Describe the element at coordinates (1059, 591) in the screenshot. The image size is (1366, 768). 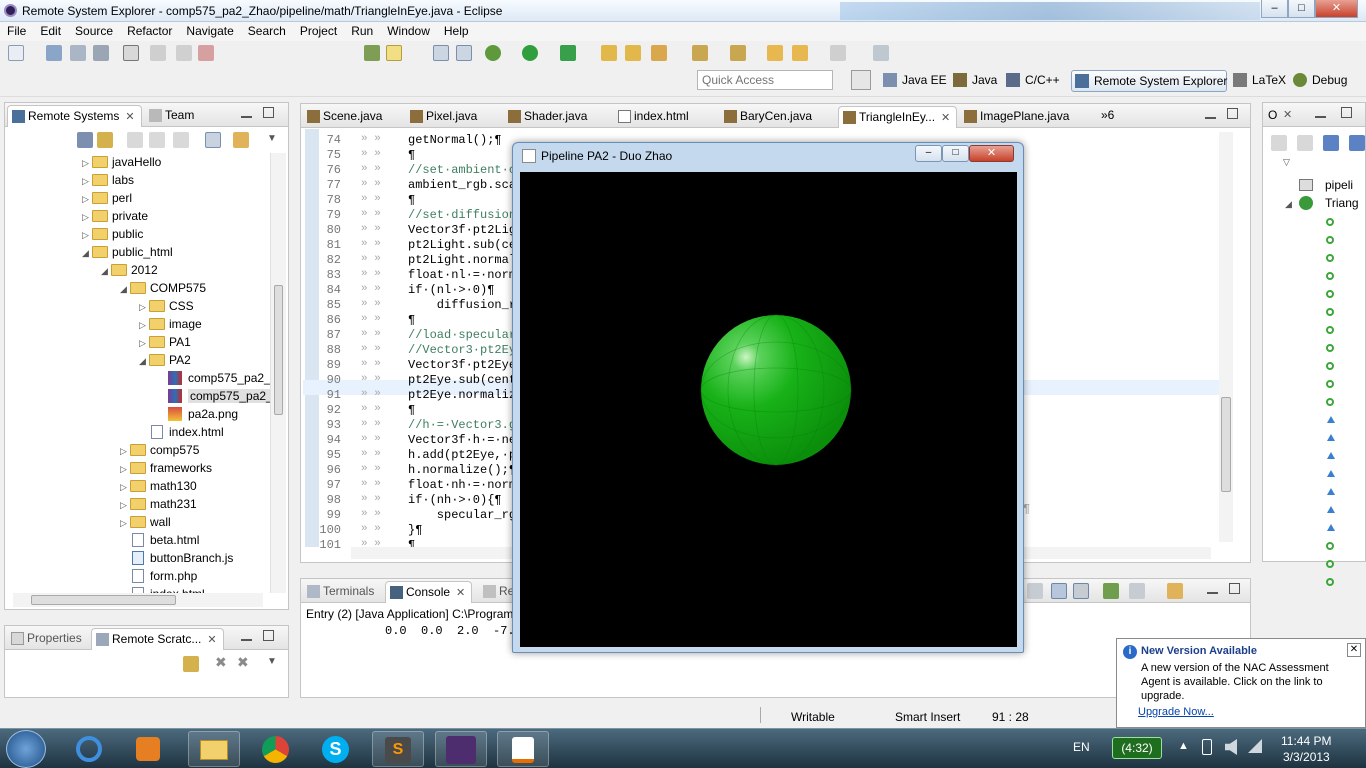
I see `scroll-lock-icon` at that location.